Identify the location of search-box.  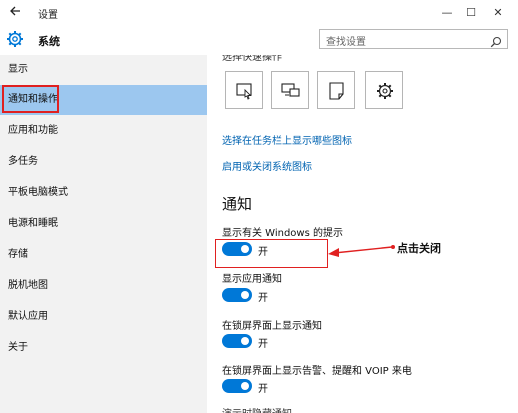
(413, 40).